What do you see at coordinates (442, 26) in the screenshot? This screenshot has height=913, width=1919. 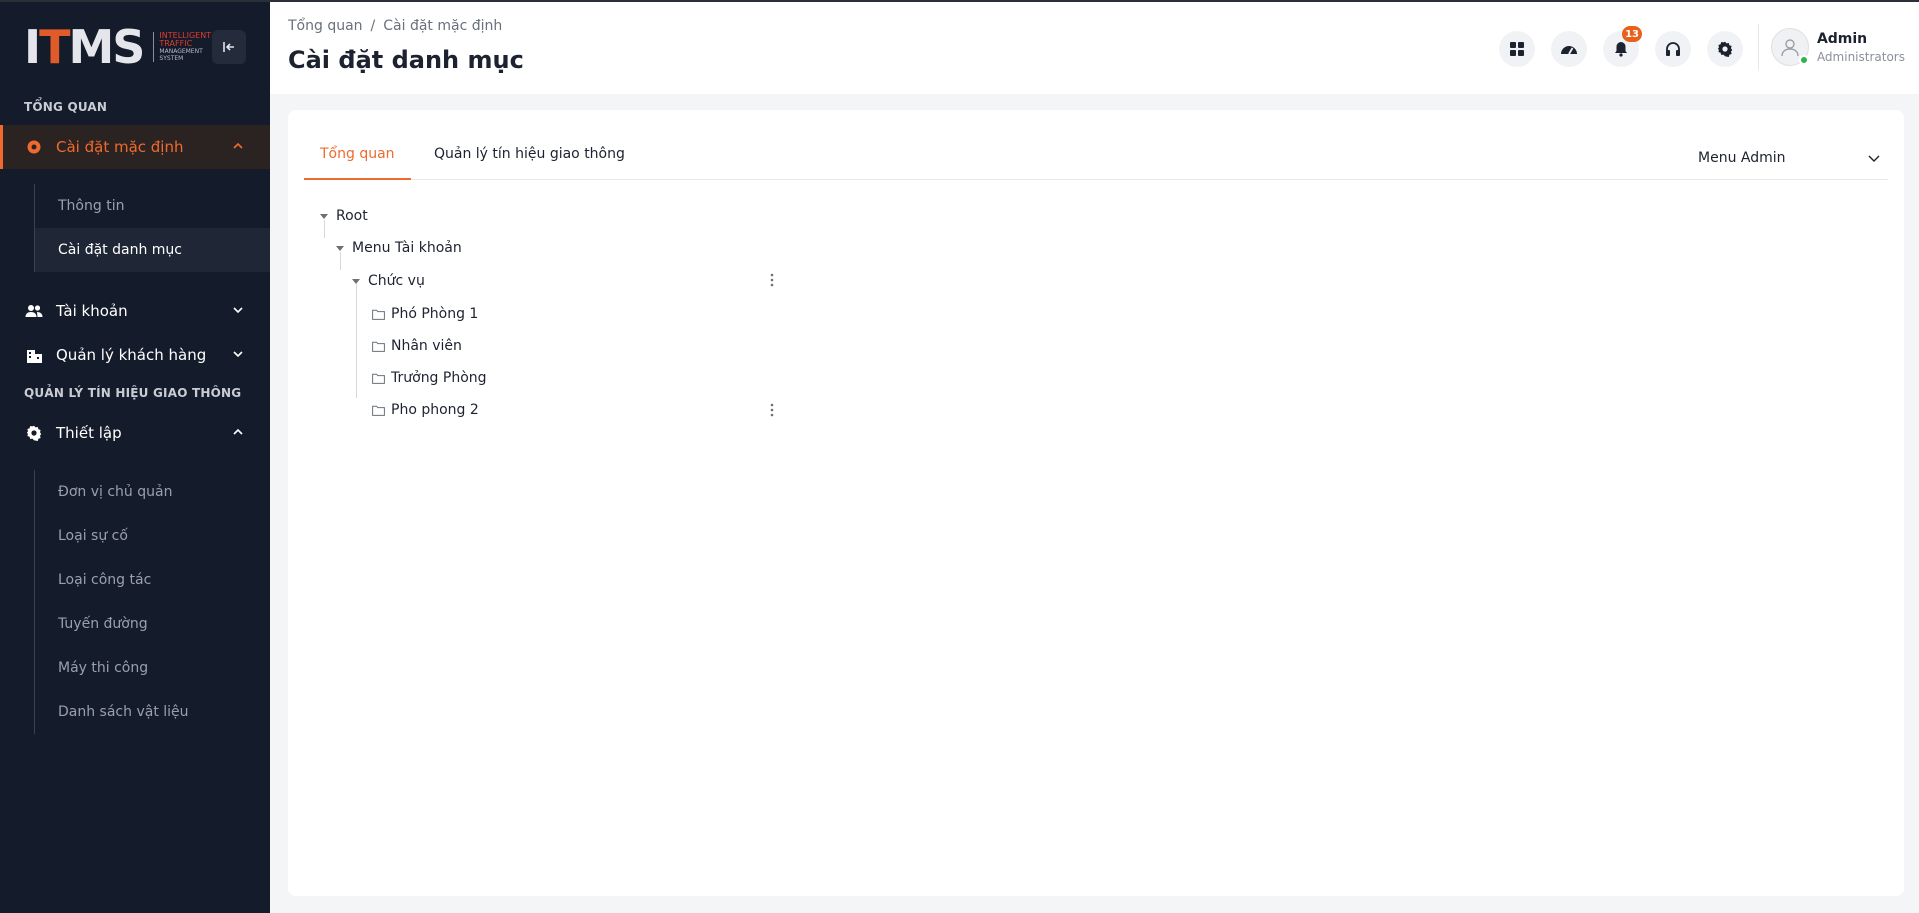 I see `breadcrumb-default-settings-link: Cài đặt mặc định` at bounding box center [442, 26].